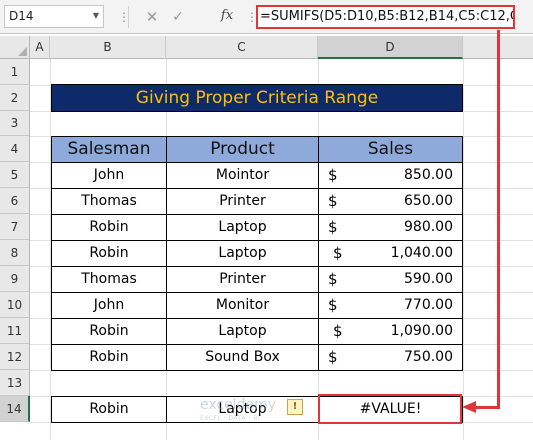 This screenshot has height=440, width=533. What do you see at coordinates (390, 175) in the screenshot?
I see `cell-sales: $ 850.00` at bounding box center [390, 175].